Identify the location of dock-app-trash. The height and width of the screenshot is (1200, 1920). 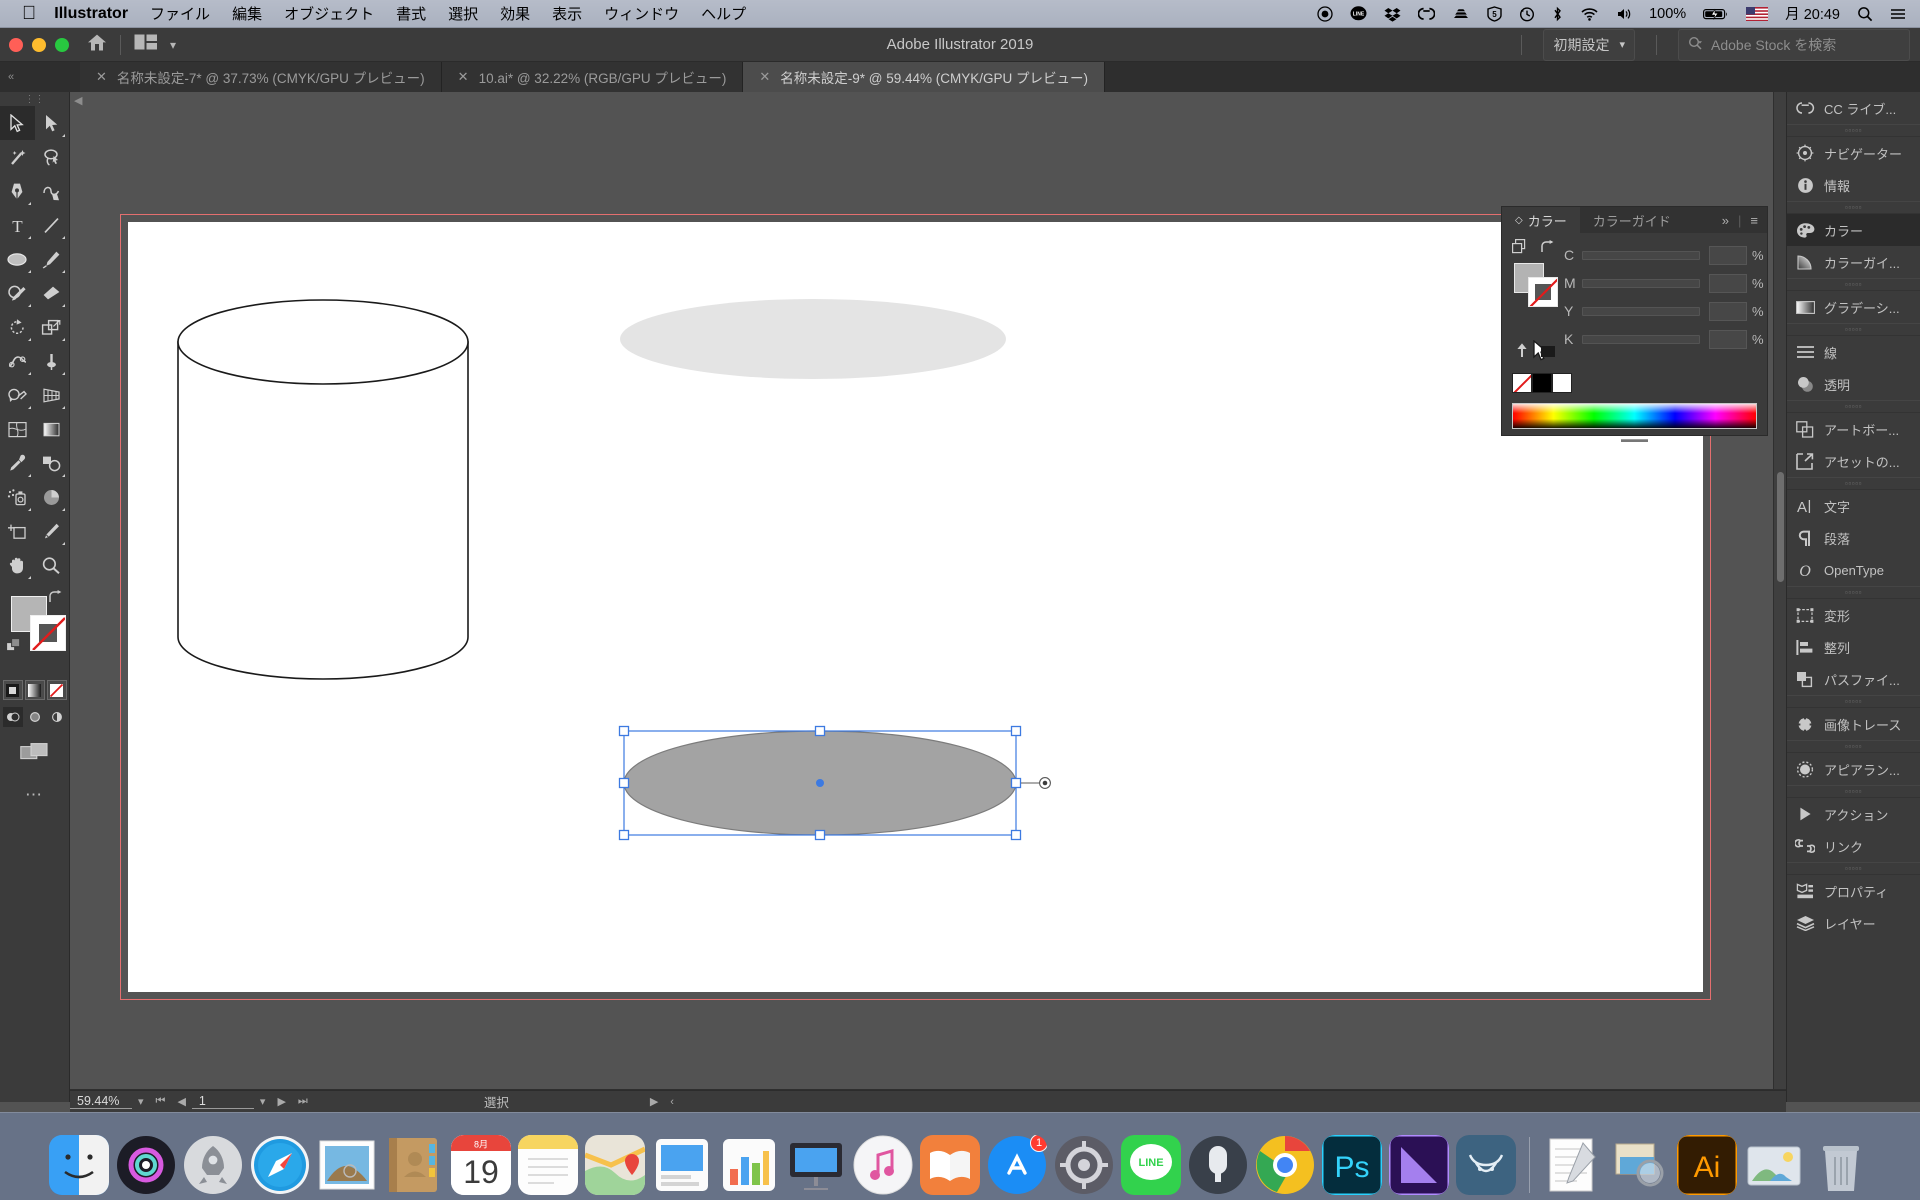
(1841, 1165).